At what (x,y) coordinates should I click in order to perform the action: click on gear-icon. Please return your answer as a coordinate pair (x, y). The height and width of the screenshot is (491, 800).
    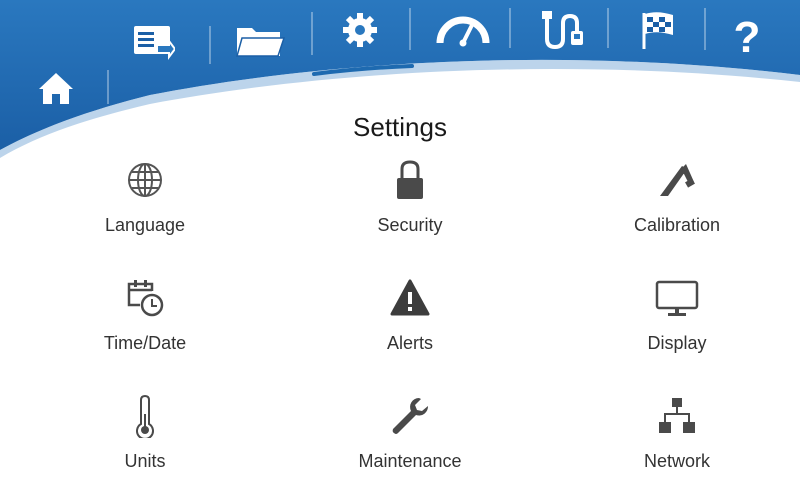
    Looking at the image, I should click on (360, 30).